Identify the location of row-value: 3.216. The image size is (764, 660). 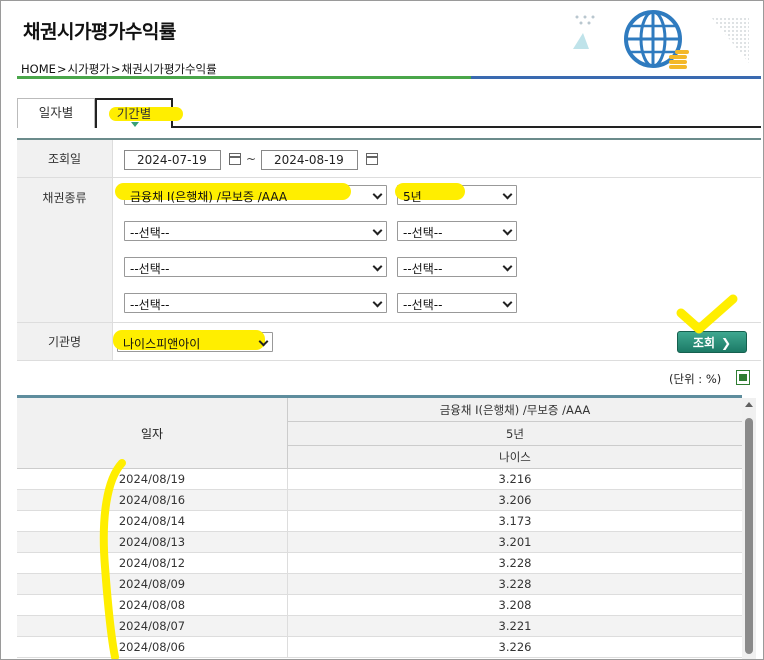
(515, 479).